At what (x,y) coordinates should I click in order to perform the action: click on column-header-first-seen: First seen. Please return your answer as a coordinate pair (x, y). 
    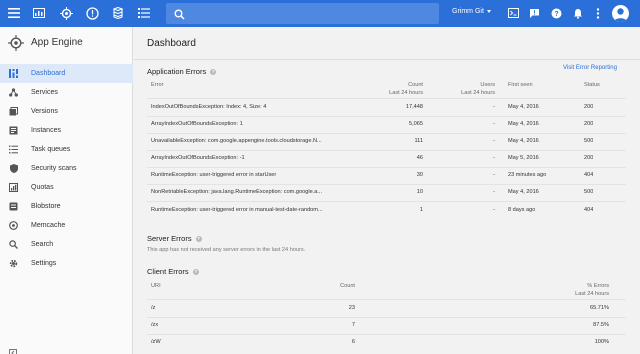
    Looking at the image, I should click on (520, 85).